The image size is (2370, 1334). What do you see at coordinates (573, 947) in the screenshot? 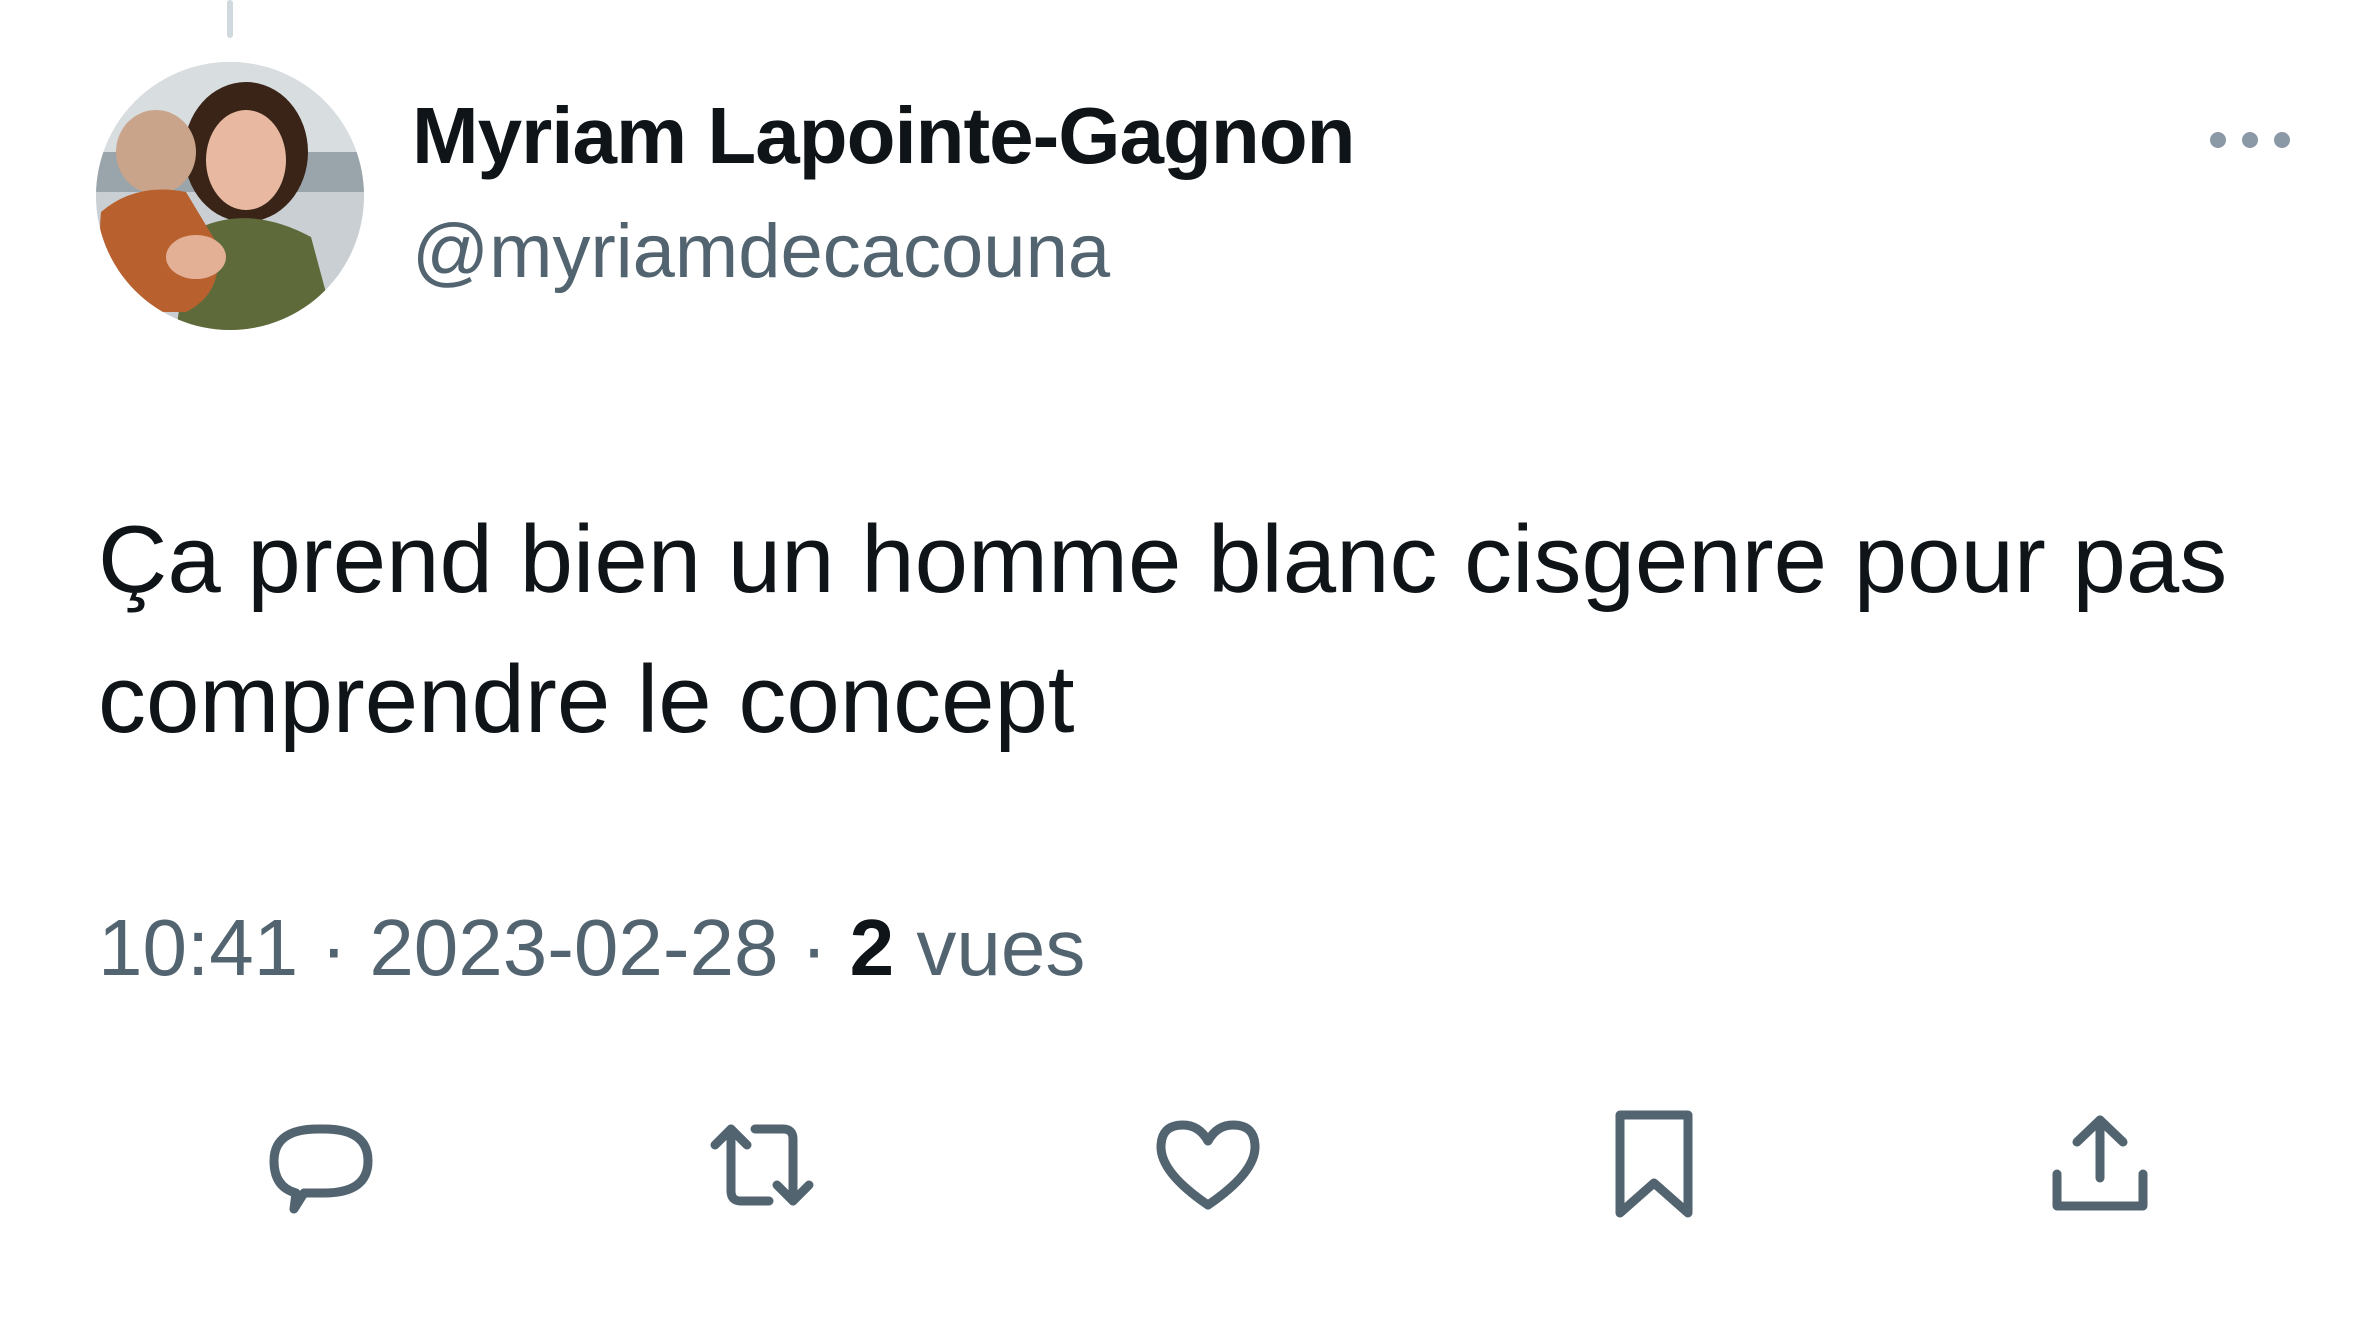
I see `tweet-date: 2023-02-28` at bounding box center [573, 947].